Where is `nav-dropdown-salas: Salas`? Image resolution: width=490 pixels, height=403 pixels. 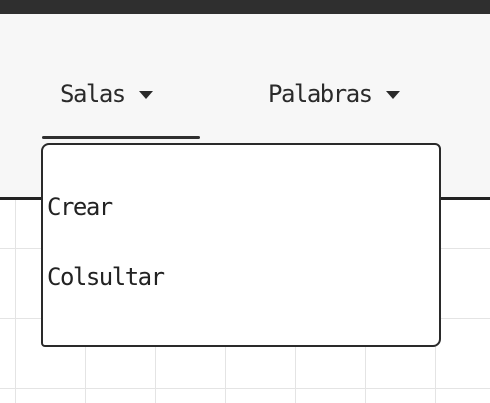 nav-dropdown-salas: Salas is located at coordinates (106, 94).